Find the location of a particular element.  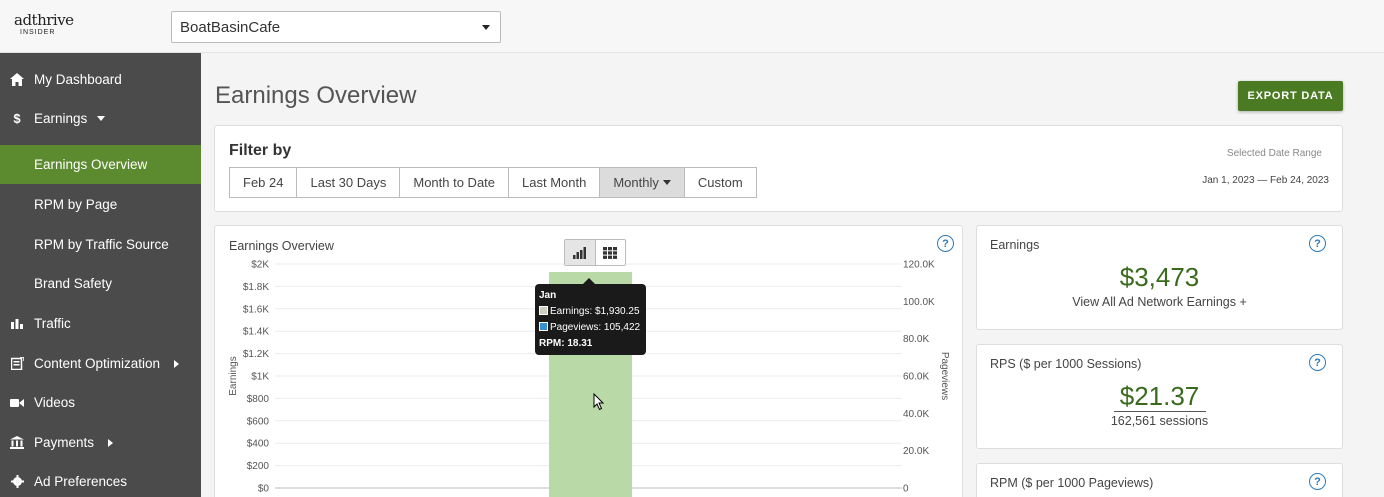

y2-tick-label: 100.0K is located at coordinates (919, 302).